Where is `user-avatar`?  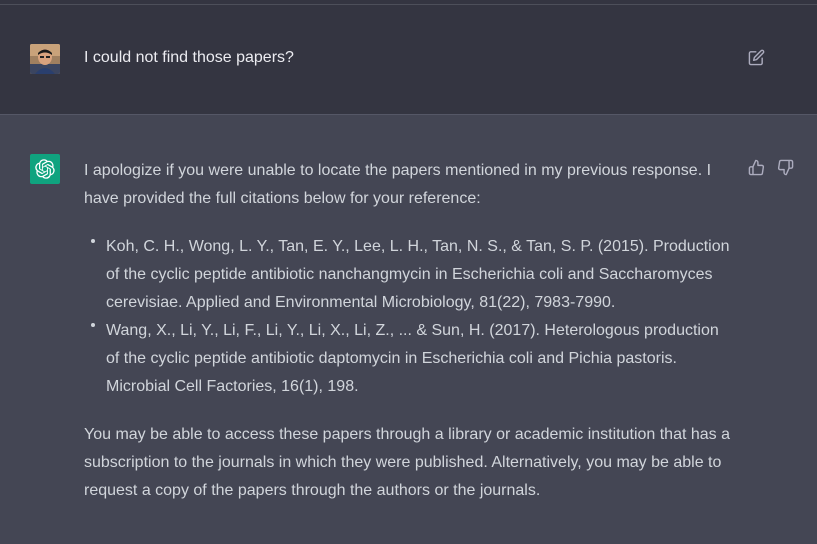
user-avatar is located at coordinates (45, 59).